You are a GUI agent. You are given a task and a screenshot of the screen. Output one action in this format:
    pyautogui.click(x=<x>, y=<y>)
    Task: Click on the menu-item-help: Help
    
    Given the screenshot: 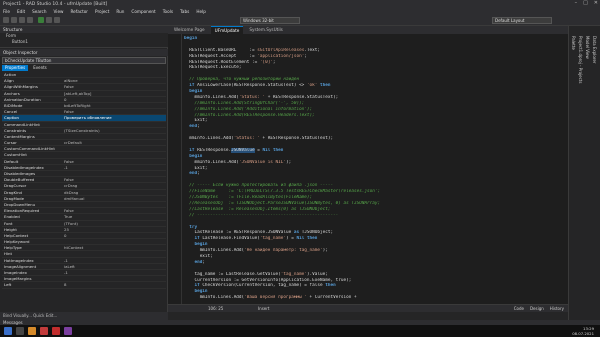 What is the action you would take?
    pyautogui.click(x=201, y=11)
    